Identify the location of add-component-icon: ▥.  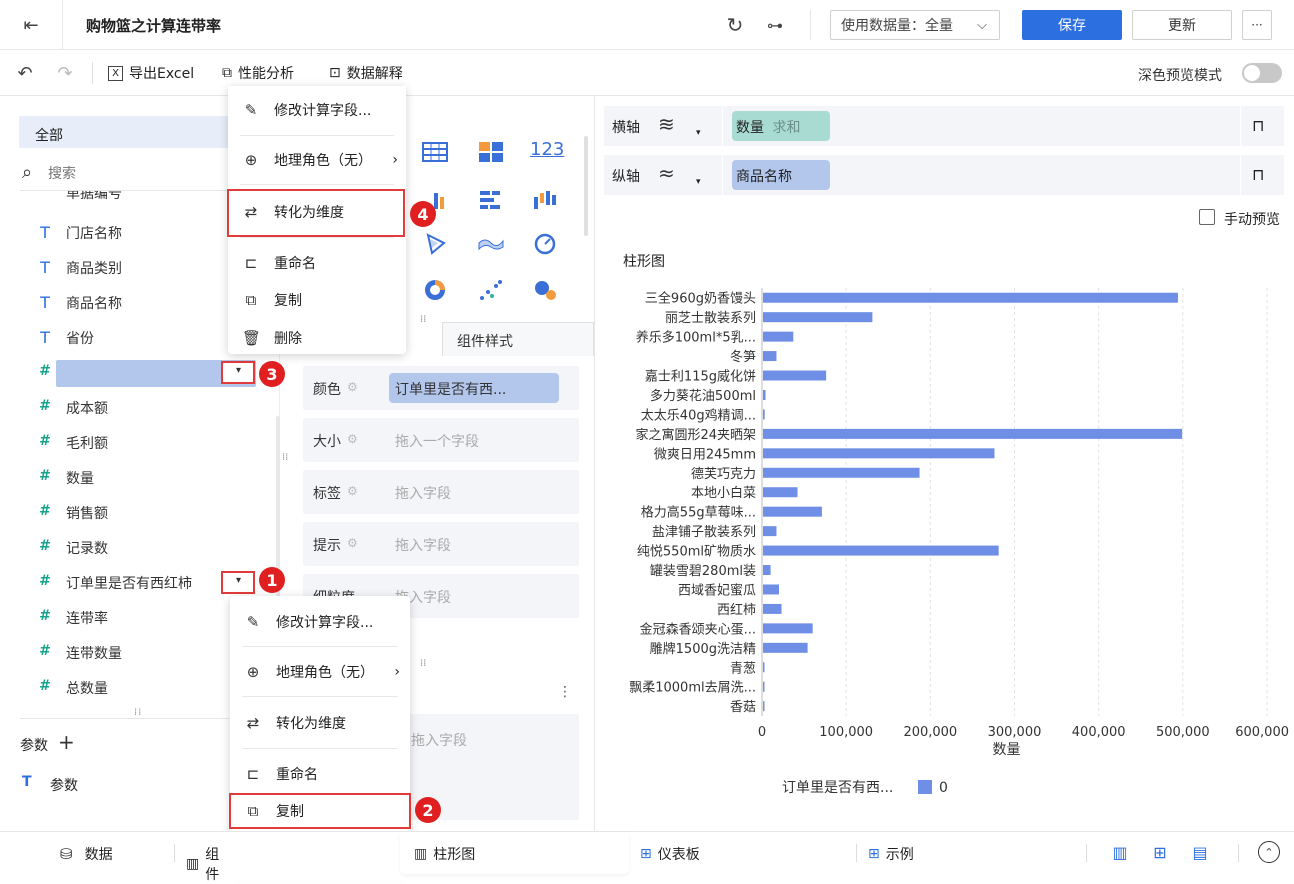
(1120, 852).